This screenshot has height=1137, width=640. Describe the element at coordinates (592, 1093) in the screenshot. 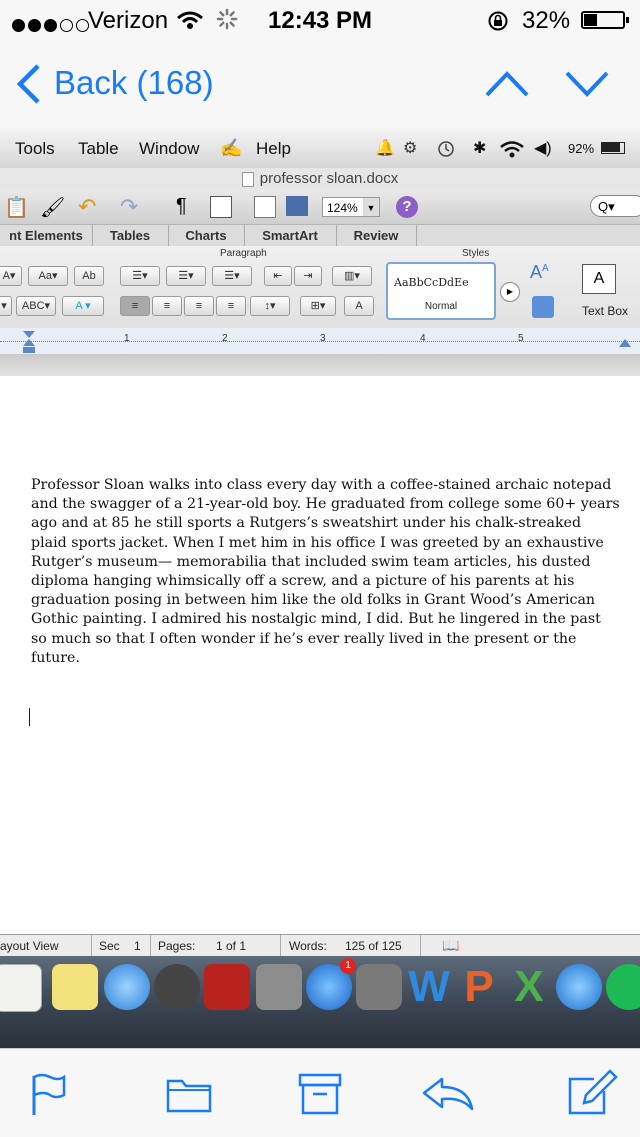

I see `compose-icon` at that location.